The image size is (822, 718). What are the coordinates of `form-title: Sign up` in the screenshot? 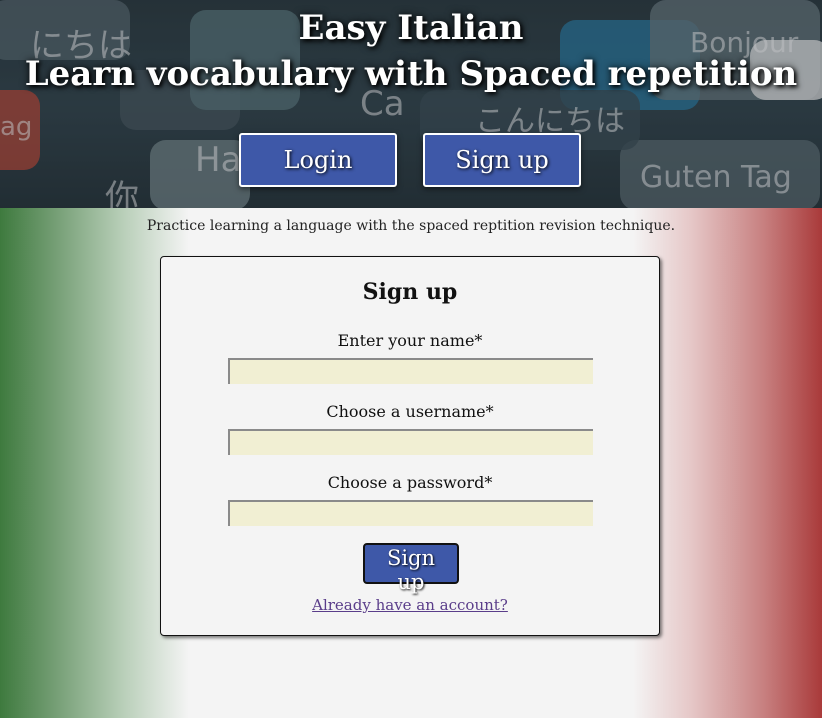 It's located at (410, 292).